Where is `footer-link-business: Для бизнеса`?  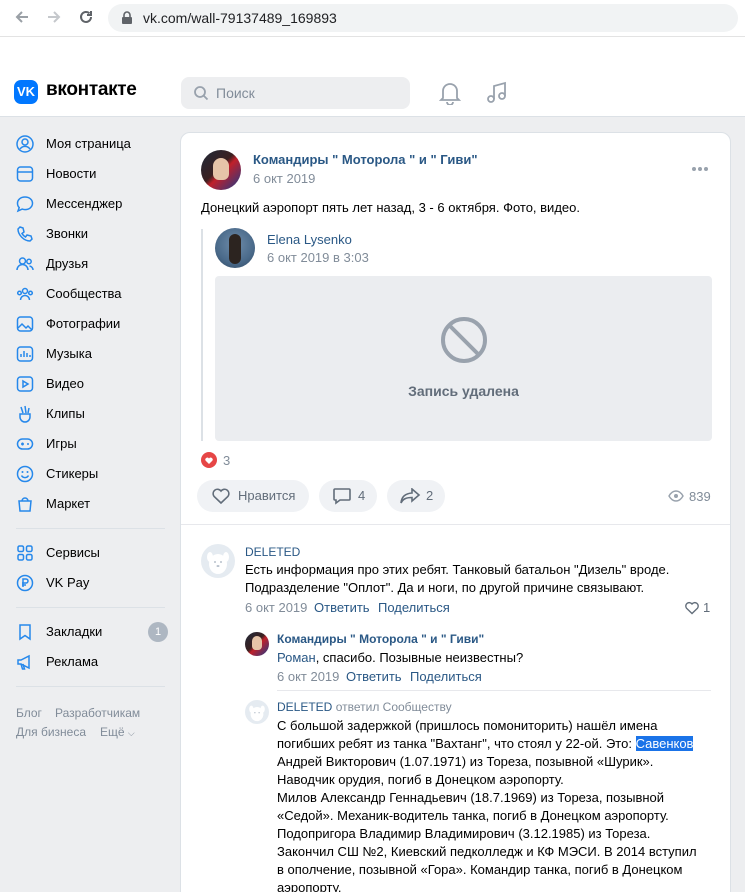 footer-link-business: Для бизнеса is located at coordinates (51, 732).